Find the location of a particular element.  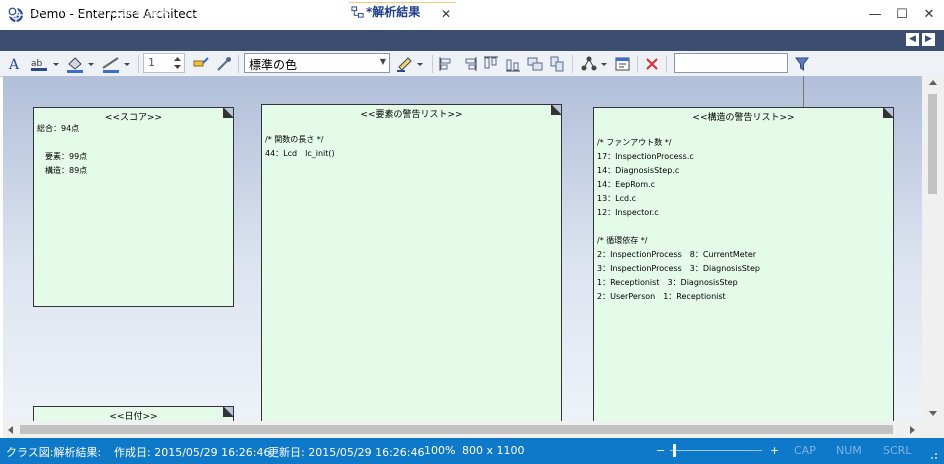

tab-label: *解析結果 is located at coordinates (393, 12).